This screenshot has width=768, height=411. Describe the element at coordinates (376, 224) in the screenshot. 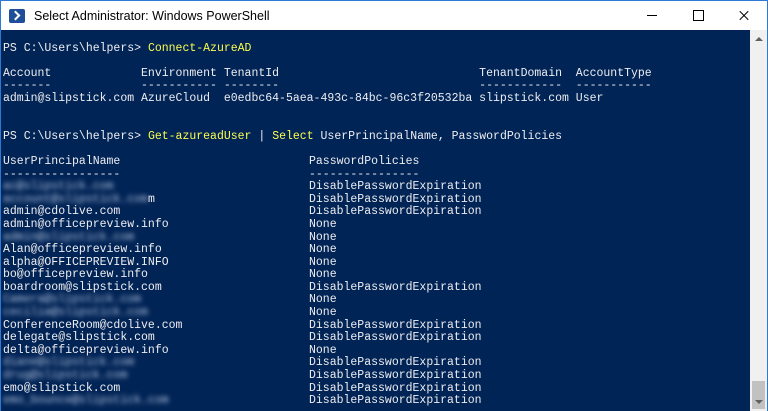

I see `table-row: admin@officepreview.info None` at that location.